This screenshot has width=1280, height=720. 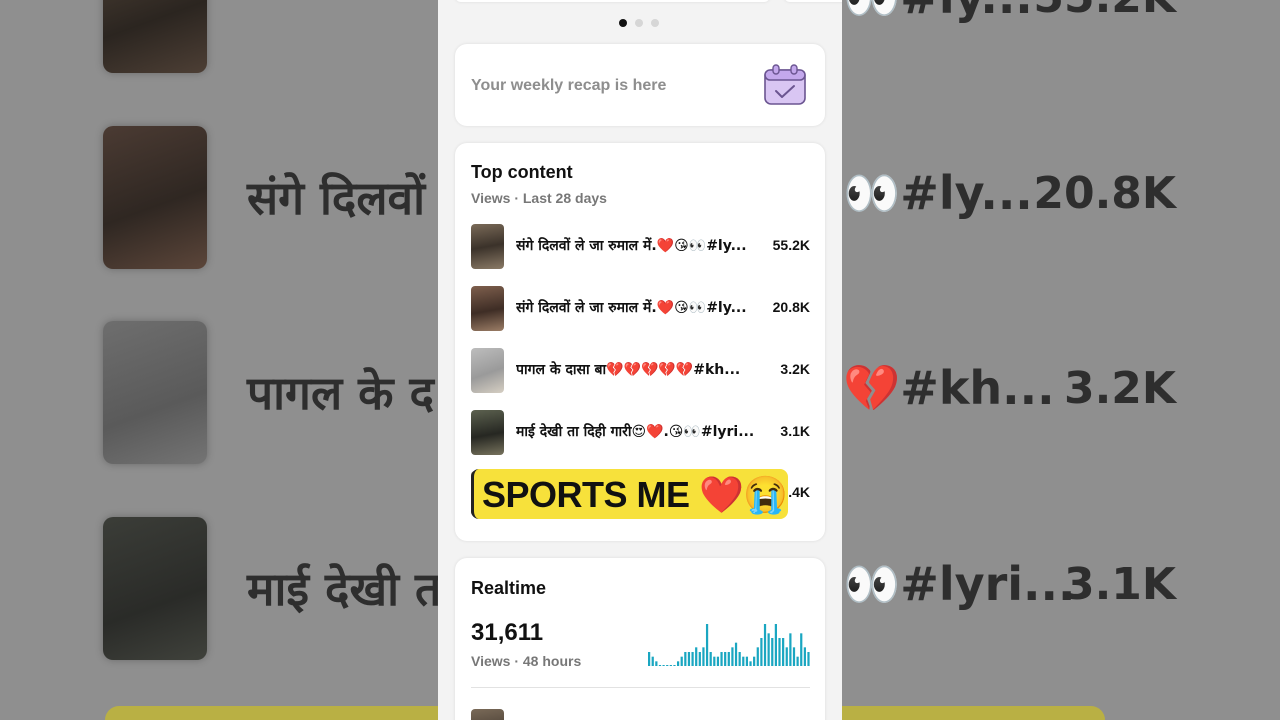 What do you see at coordinates (791, 307) in the screenshot?
I see `content-views: 20.8K` at bounding box center [791, 307].